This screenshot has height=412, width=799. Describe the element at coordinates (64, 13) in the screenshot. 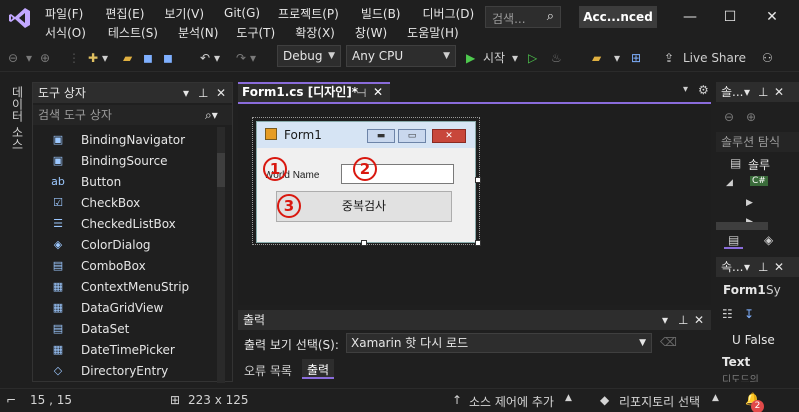

I see `menu-file: 파일(F)` at that location.